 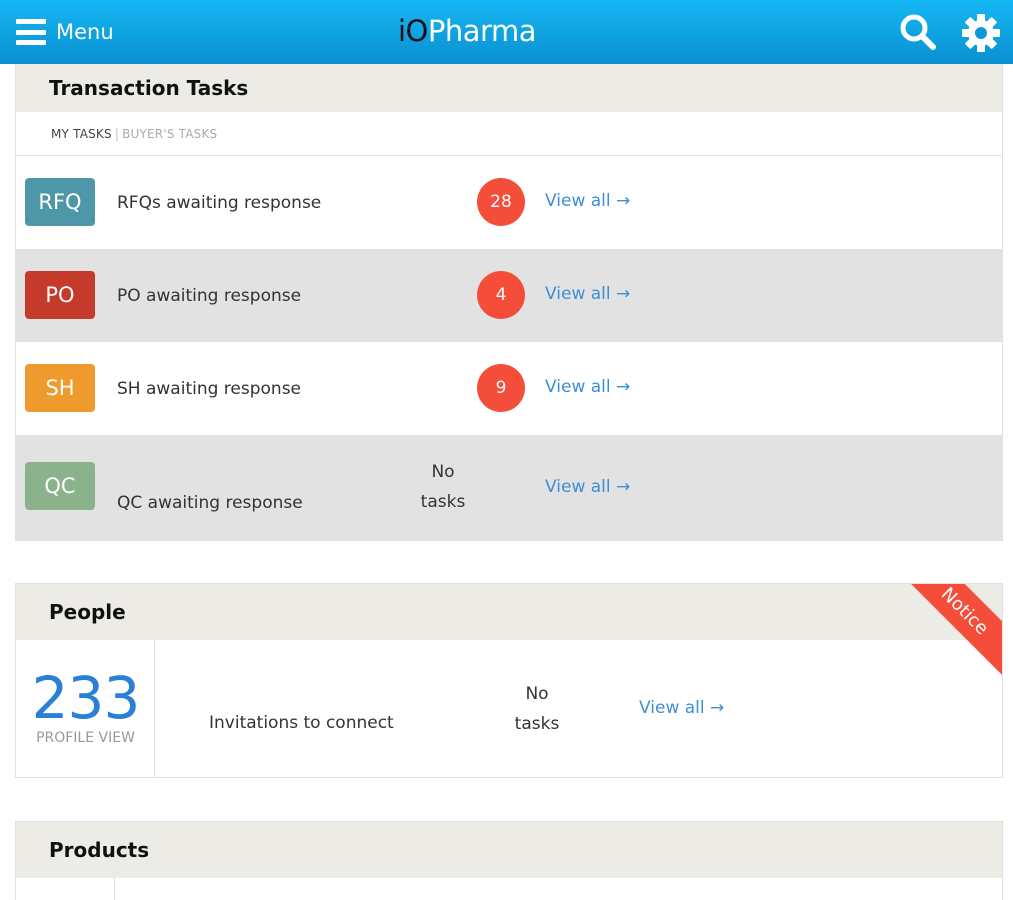 I want to click on transaction-tasks-title: Transaction Tasks, so click(x=509, y=88).